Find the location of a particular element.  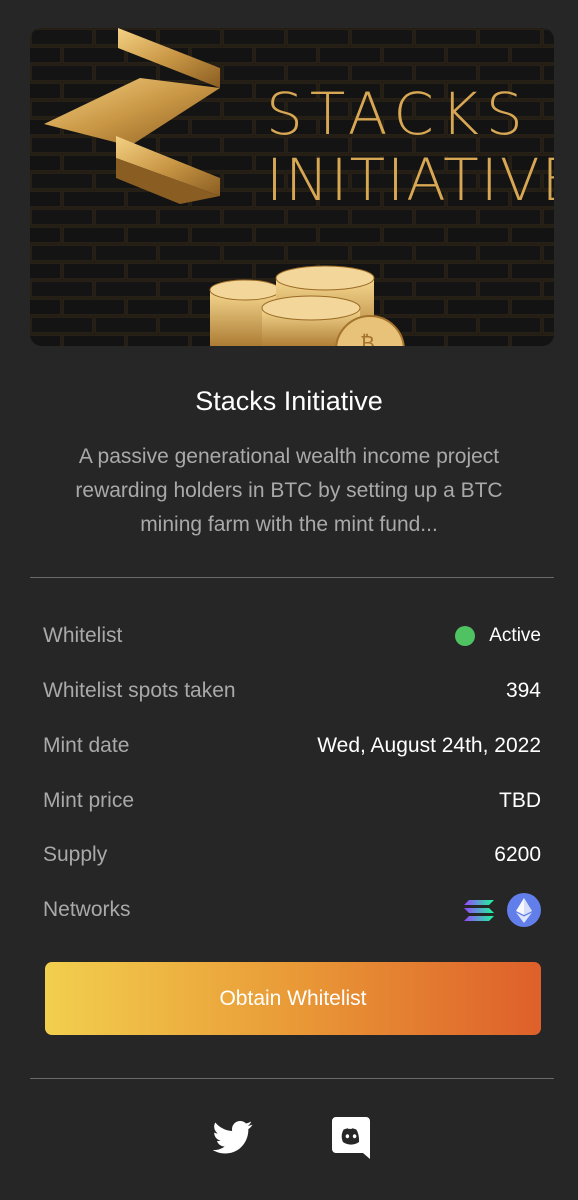

mint-date-row: Mint date Wed, August 24th, 2022 is located at coordinates (292, 746).